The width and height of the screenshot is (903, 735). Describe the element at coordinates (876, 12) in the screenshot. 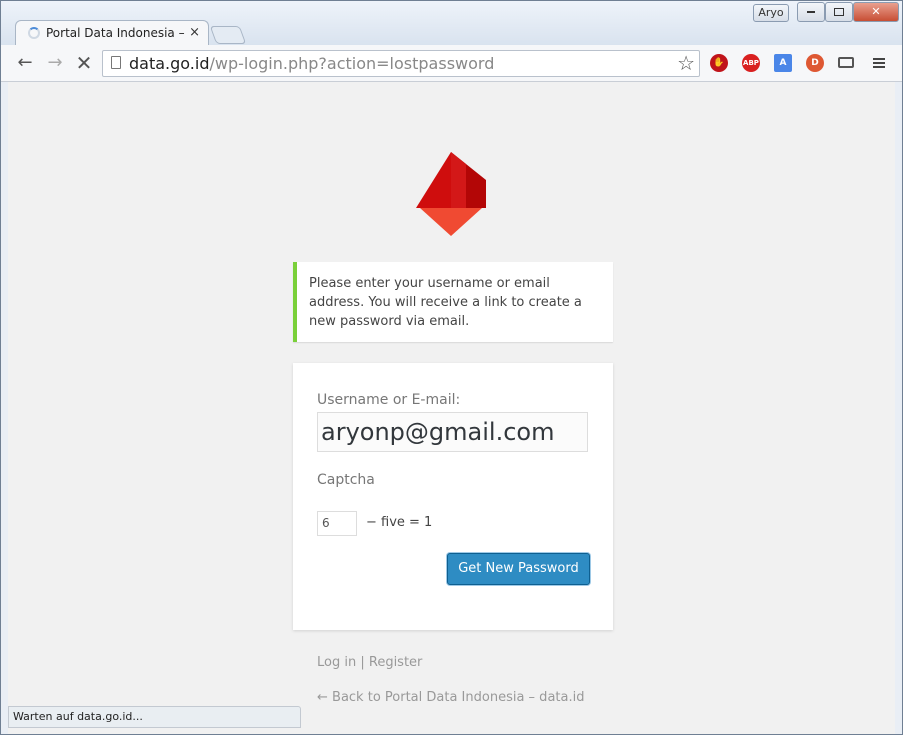

I see `close-window-button: ✕` at that location.